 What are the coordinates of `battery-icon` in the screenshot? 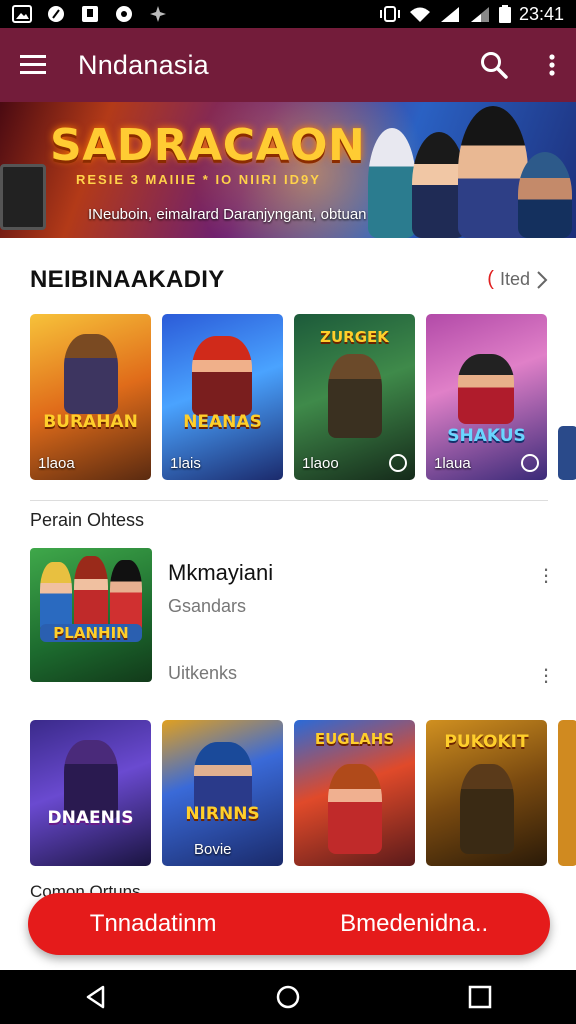 It's located at (504, 14).